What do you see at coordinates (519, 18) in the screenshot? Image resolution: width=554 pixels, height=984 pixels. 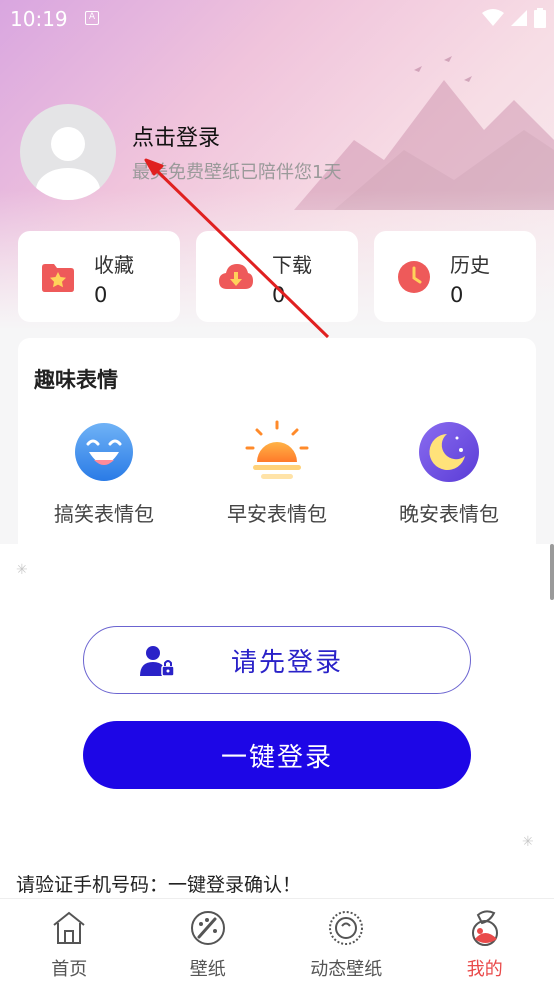 I see `signal-icon` at bounding box center [519, 18].